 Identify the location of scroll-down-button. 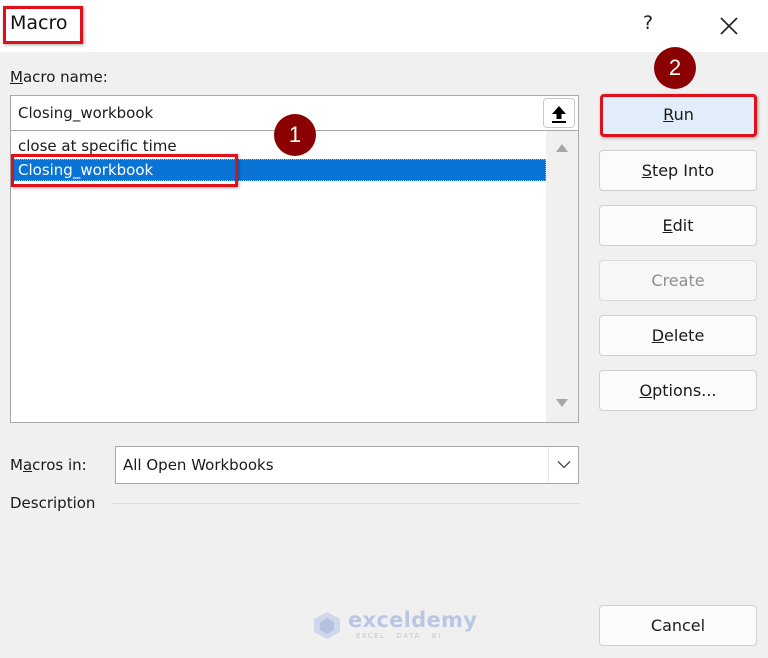
(562, 405).